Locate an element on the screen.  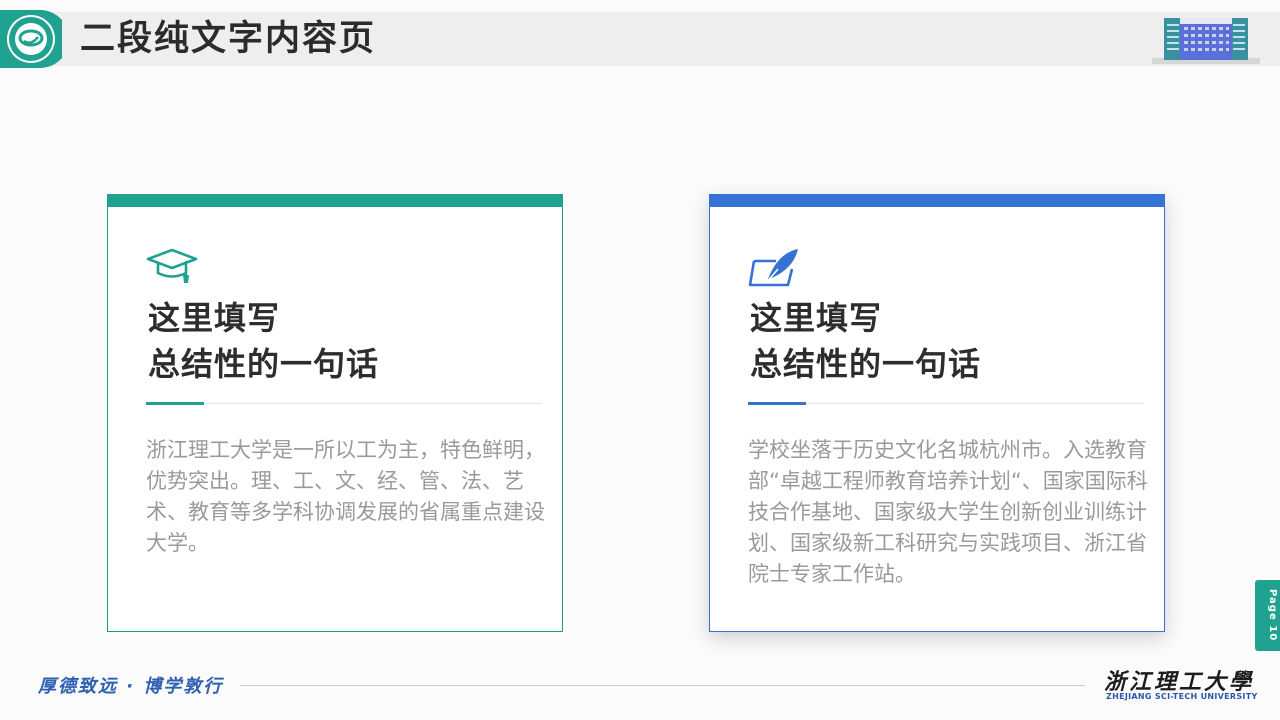
page-number-tab: Page 10 is located at coordinates (1267, 615).